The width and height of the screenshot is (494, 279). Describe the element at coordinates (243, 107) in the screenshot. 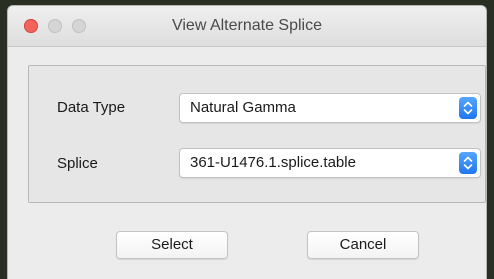

I see `data-type-value: Natural Gamma` at that location.